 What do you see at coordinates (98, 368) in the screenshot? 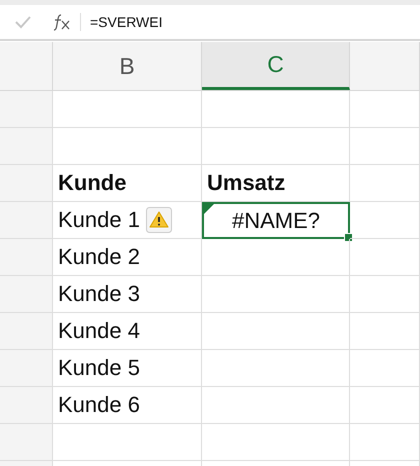
I see `cell-text: Kunde 5` at bounding box center [98, 368].